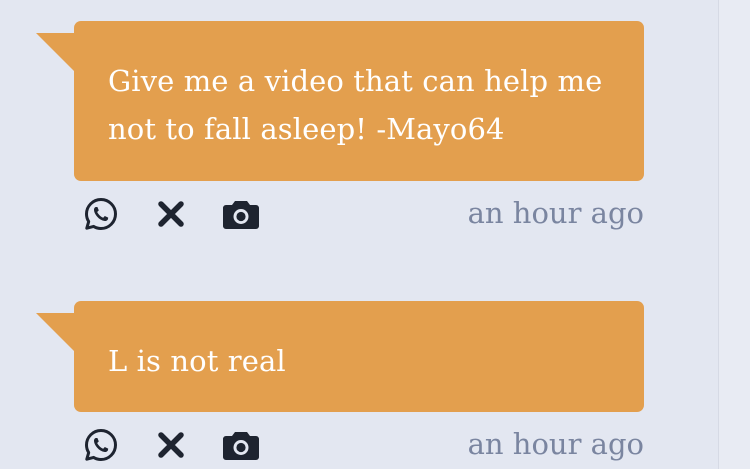 This screenshot has width=750, height=469. Describe the element at coordinates (734, 234) in the screenshot. I see `scrollbar-track` at that location.